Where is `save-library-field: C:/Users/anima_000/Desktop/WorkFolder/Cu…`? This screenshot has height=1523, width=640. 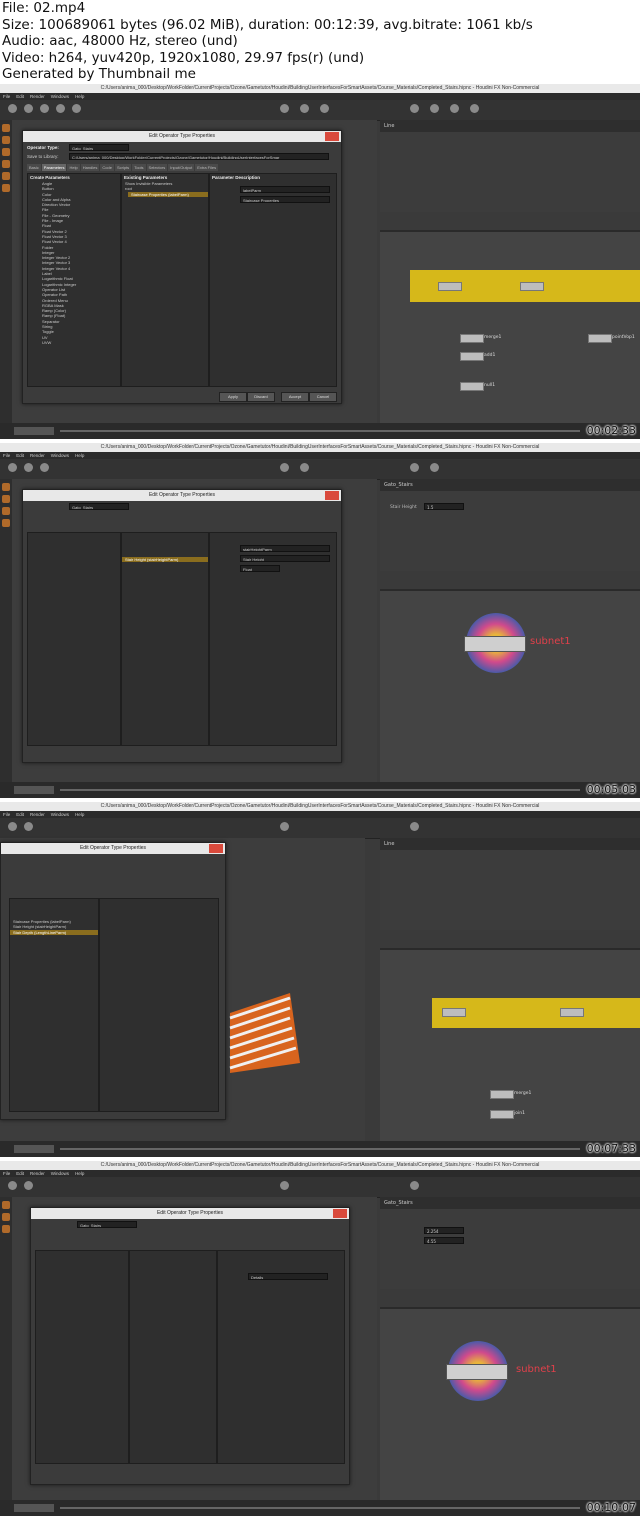
save-library-field: C:/Users/anima_000/Desktop/WorkFolder/Cu… is located at coordinates (199, 156).